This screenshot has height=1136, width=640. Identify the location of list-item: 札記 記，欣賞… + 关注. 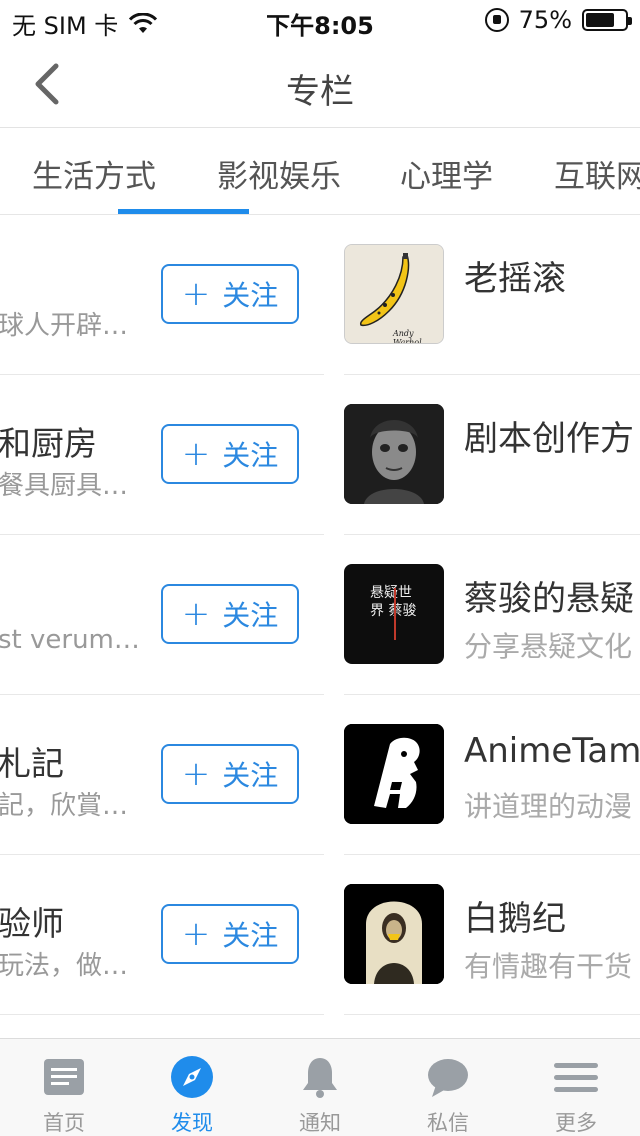
(162, 775).